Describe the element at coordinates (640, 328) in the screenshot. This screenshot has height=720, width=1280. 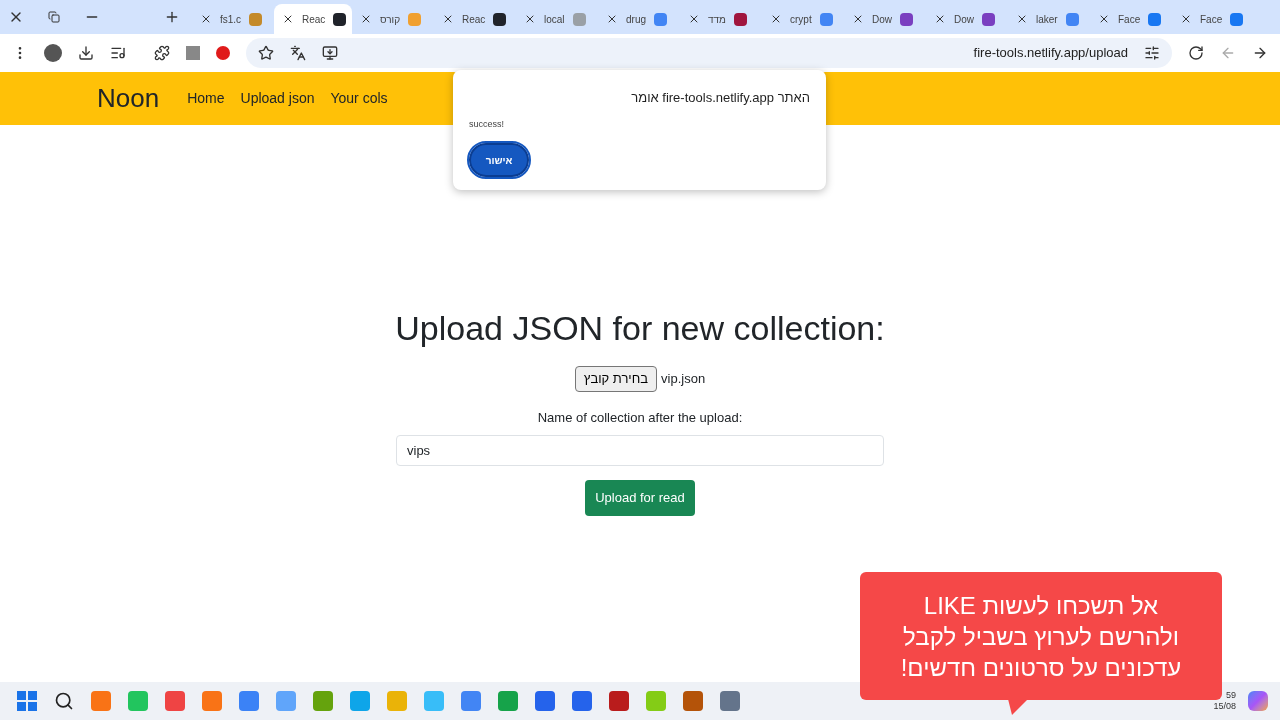
I see `page-heading: Upload JSON for new collection:` at that location.